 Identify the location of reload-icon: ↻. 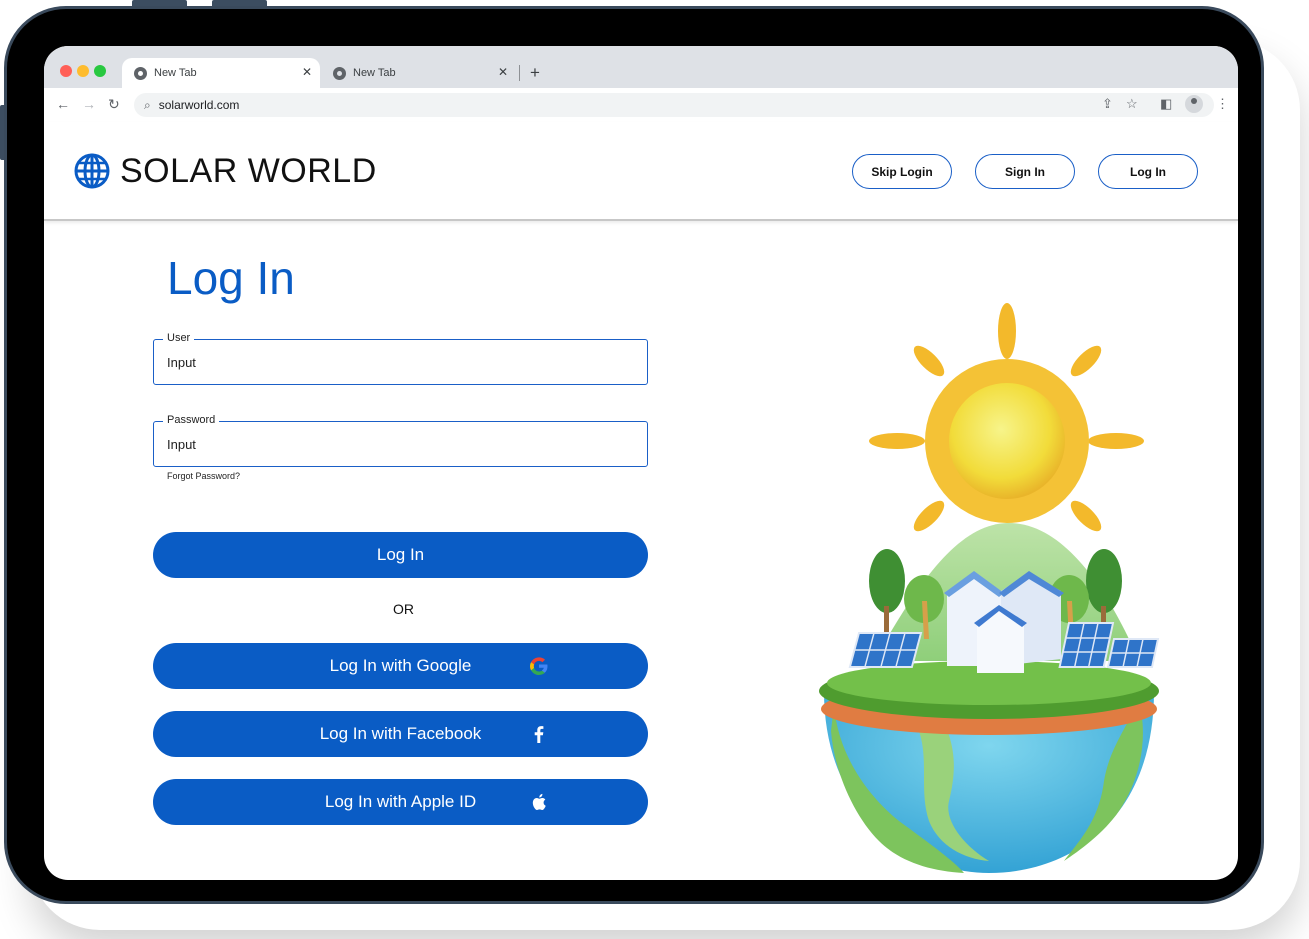
(114, 104).